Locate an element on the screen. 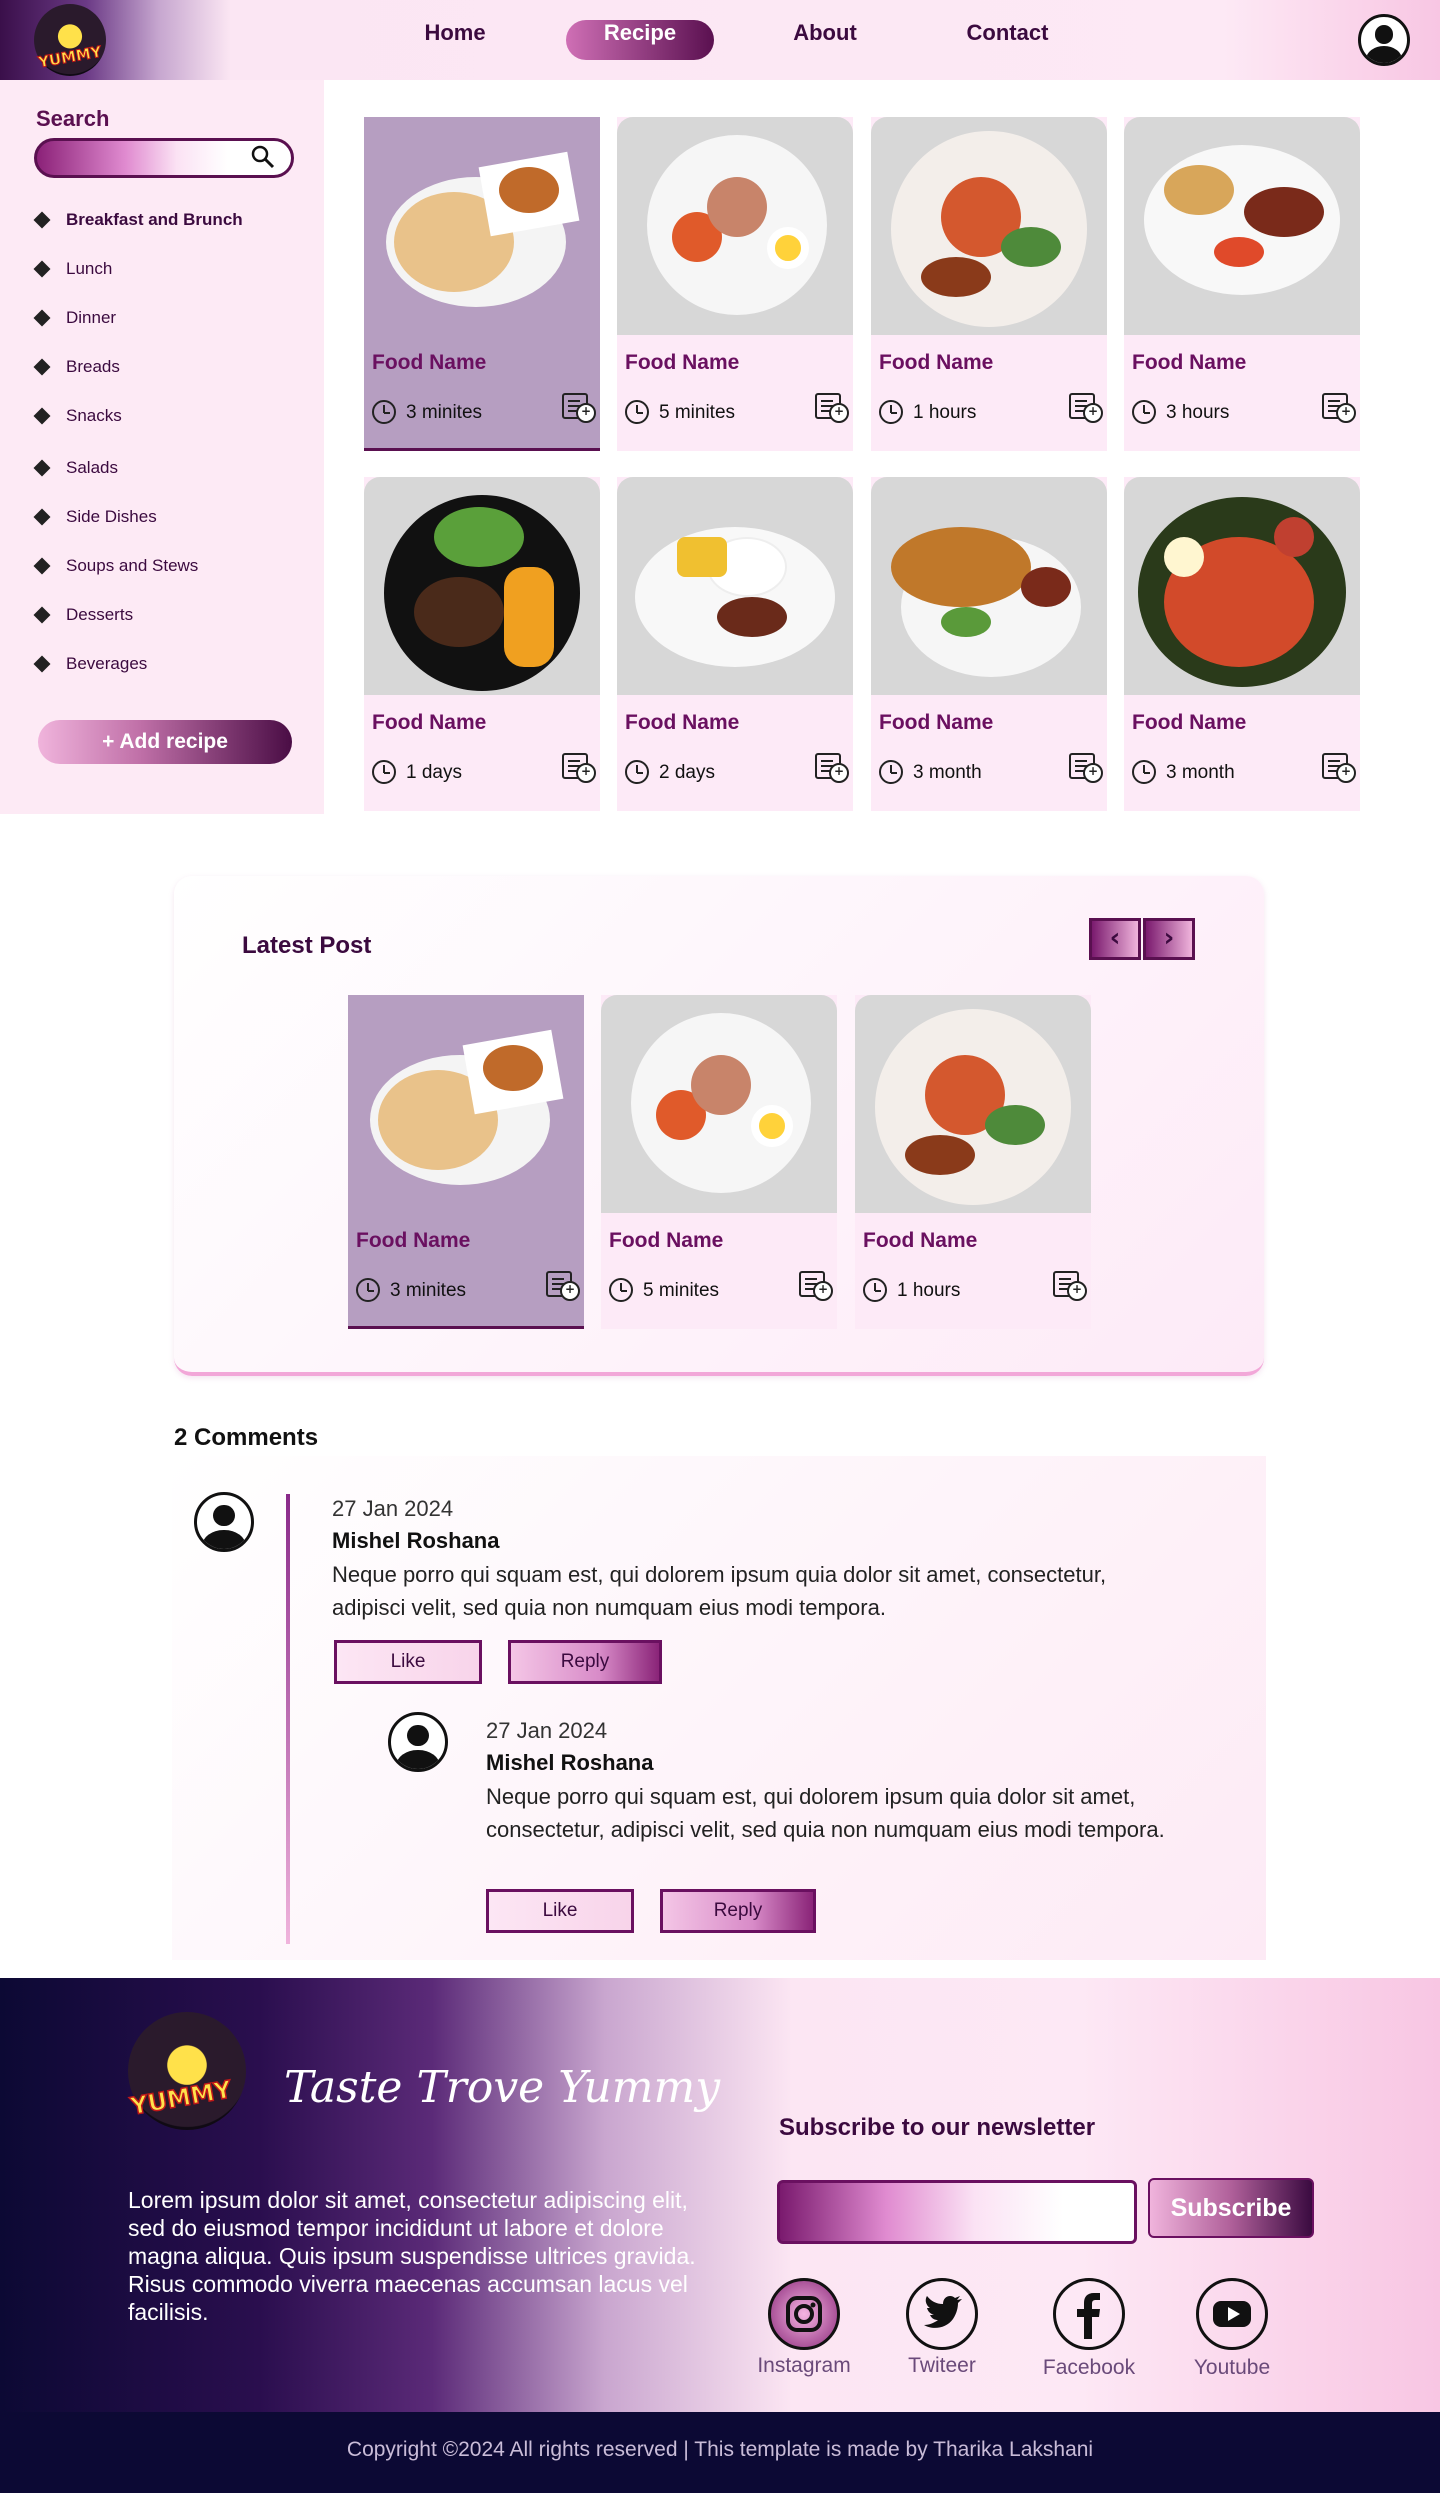  category-item: Salads is located at coordinates (75, 468).